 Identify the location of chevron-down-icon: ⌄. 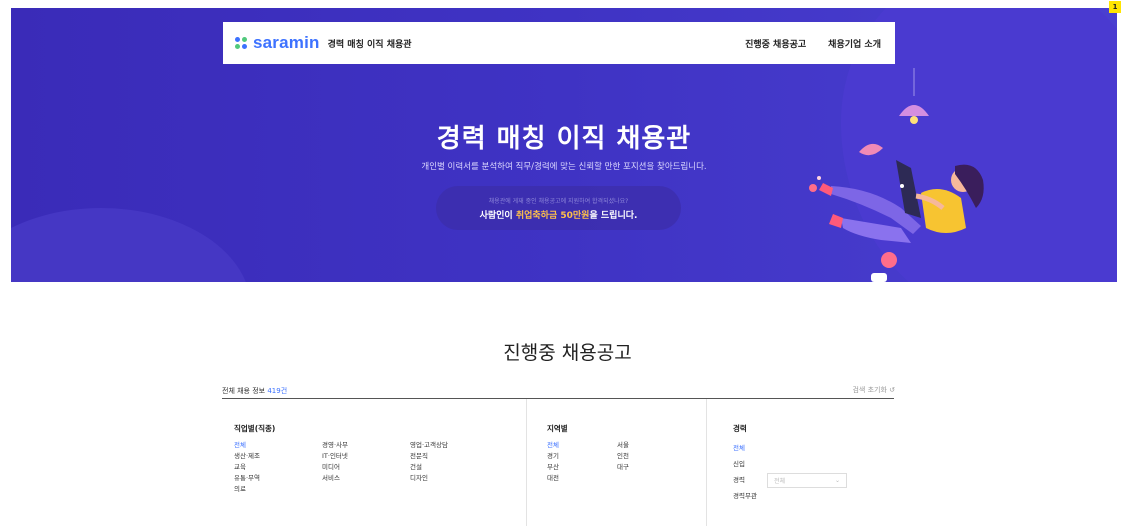
(837, 480).